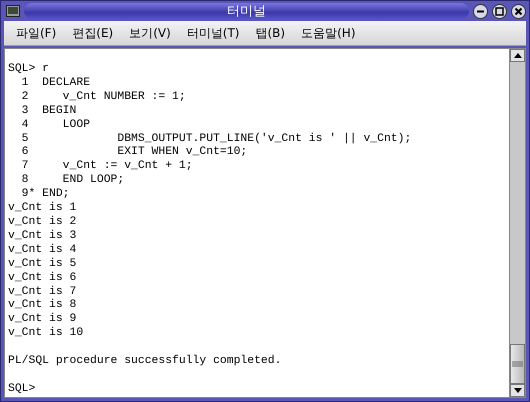  I want to click on scroll-down-button, so click(517, 390).